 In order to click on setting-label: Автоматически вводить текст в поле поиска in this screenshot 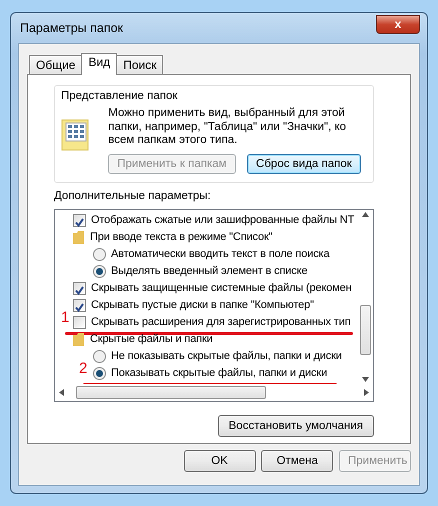, I will do `click(220, 254)`.